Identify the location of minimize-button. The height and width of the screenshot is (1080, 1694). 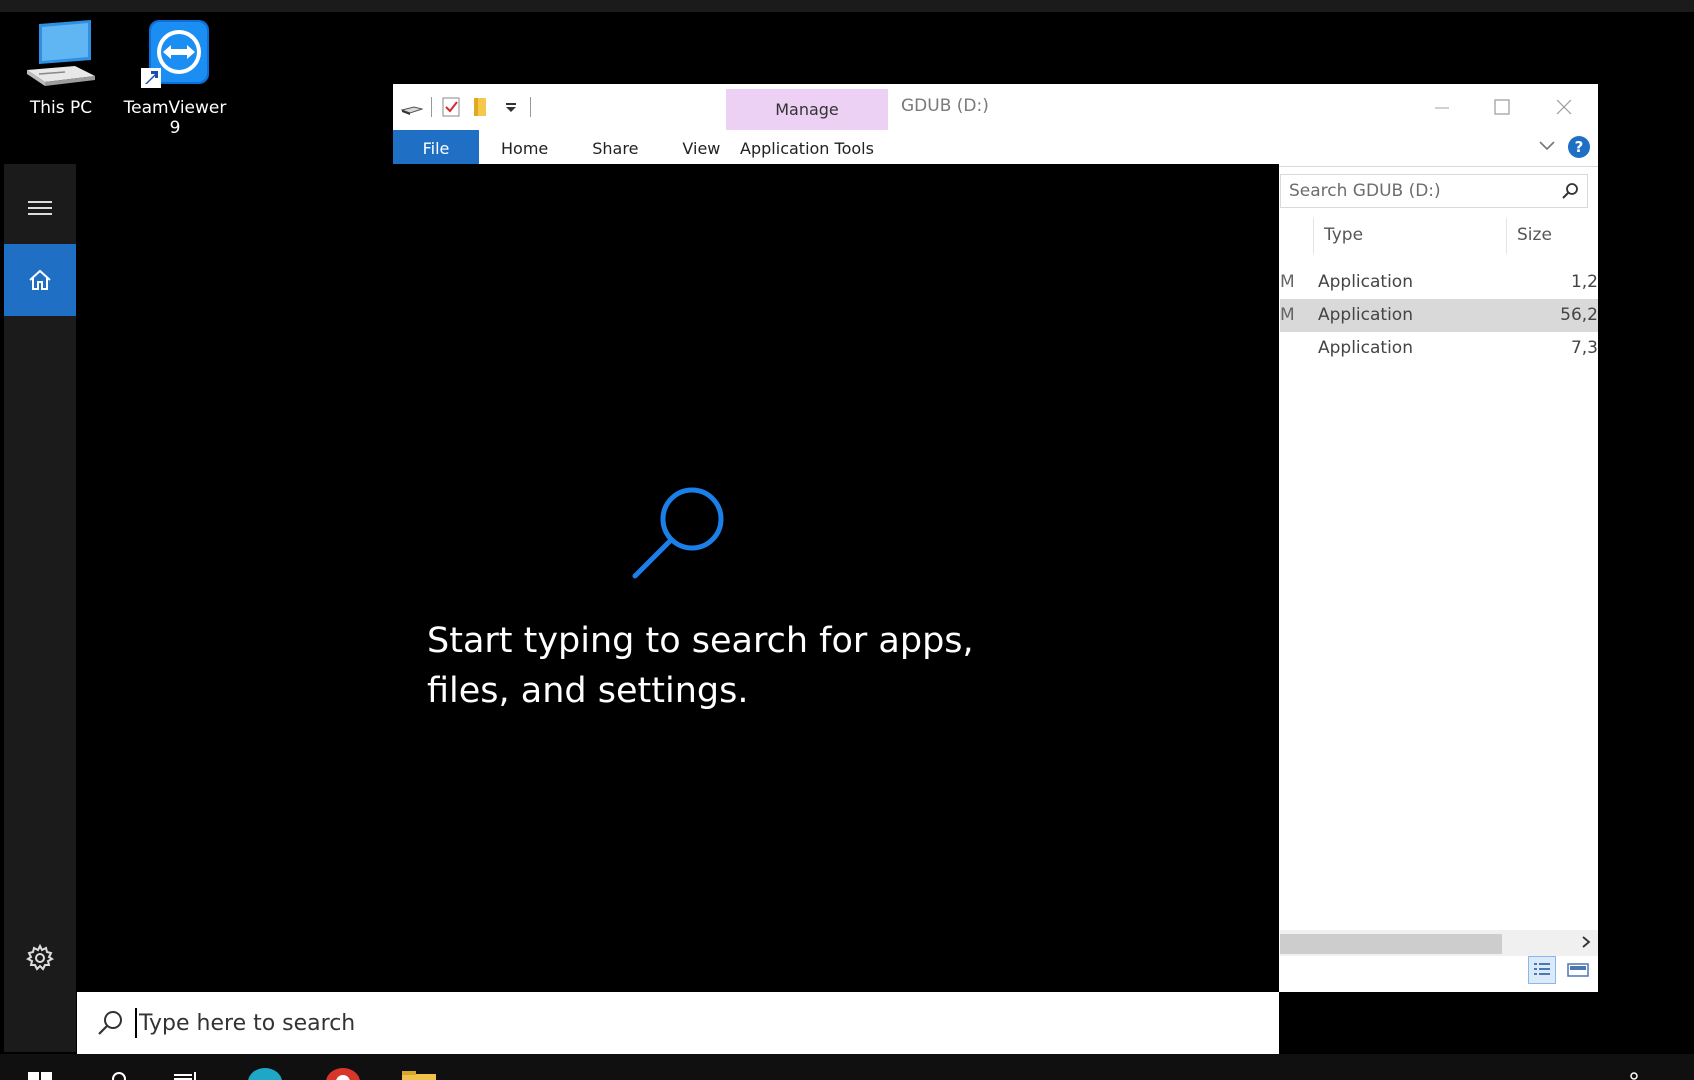
(1442, 107).